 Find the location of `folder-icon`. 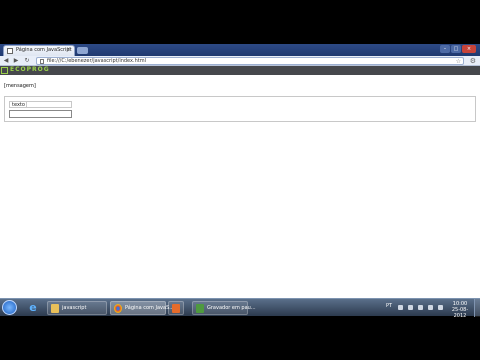

folder-icon is located at coordinates (55, 308).